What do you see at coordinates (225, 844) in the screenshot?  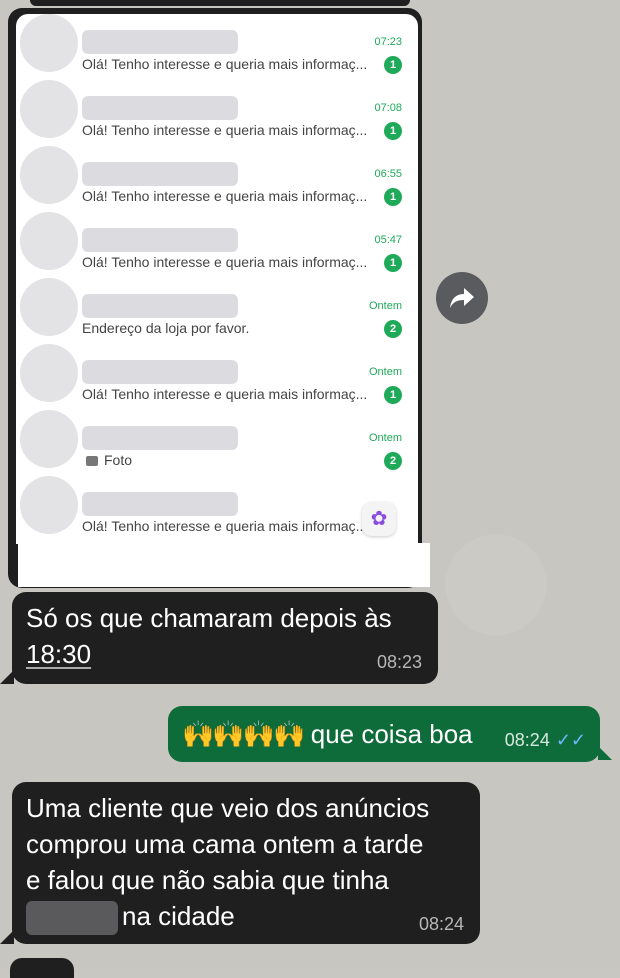 I see `message-text-line: comprou uma cama ontem a tarde` at bounding box center [225, 844].